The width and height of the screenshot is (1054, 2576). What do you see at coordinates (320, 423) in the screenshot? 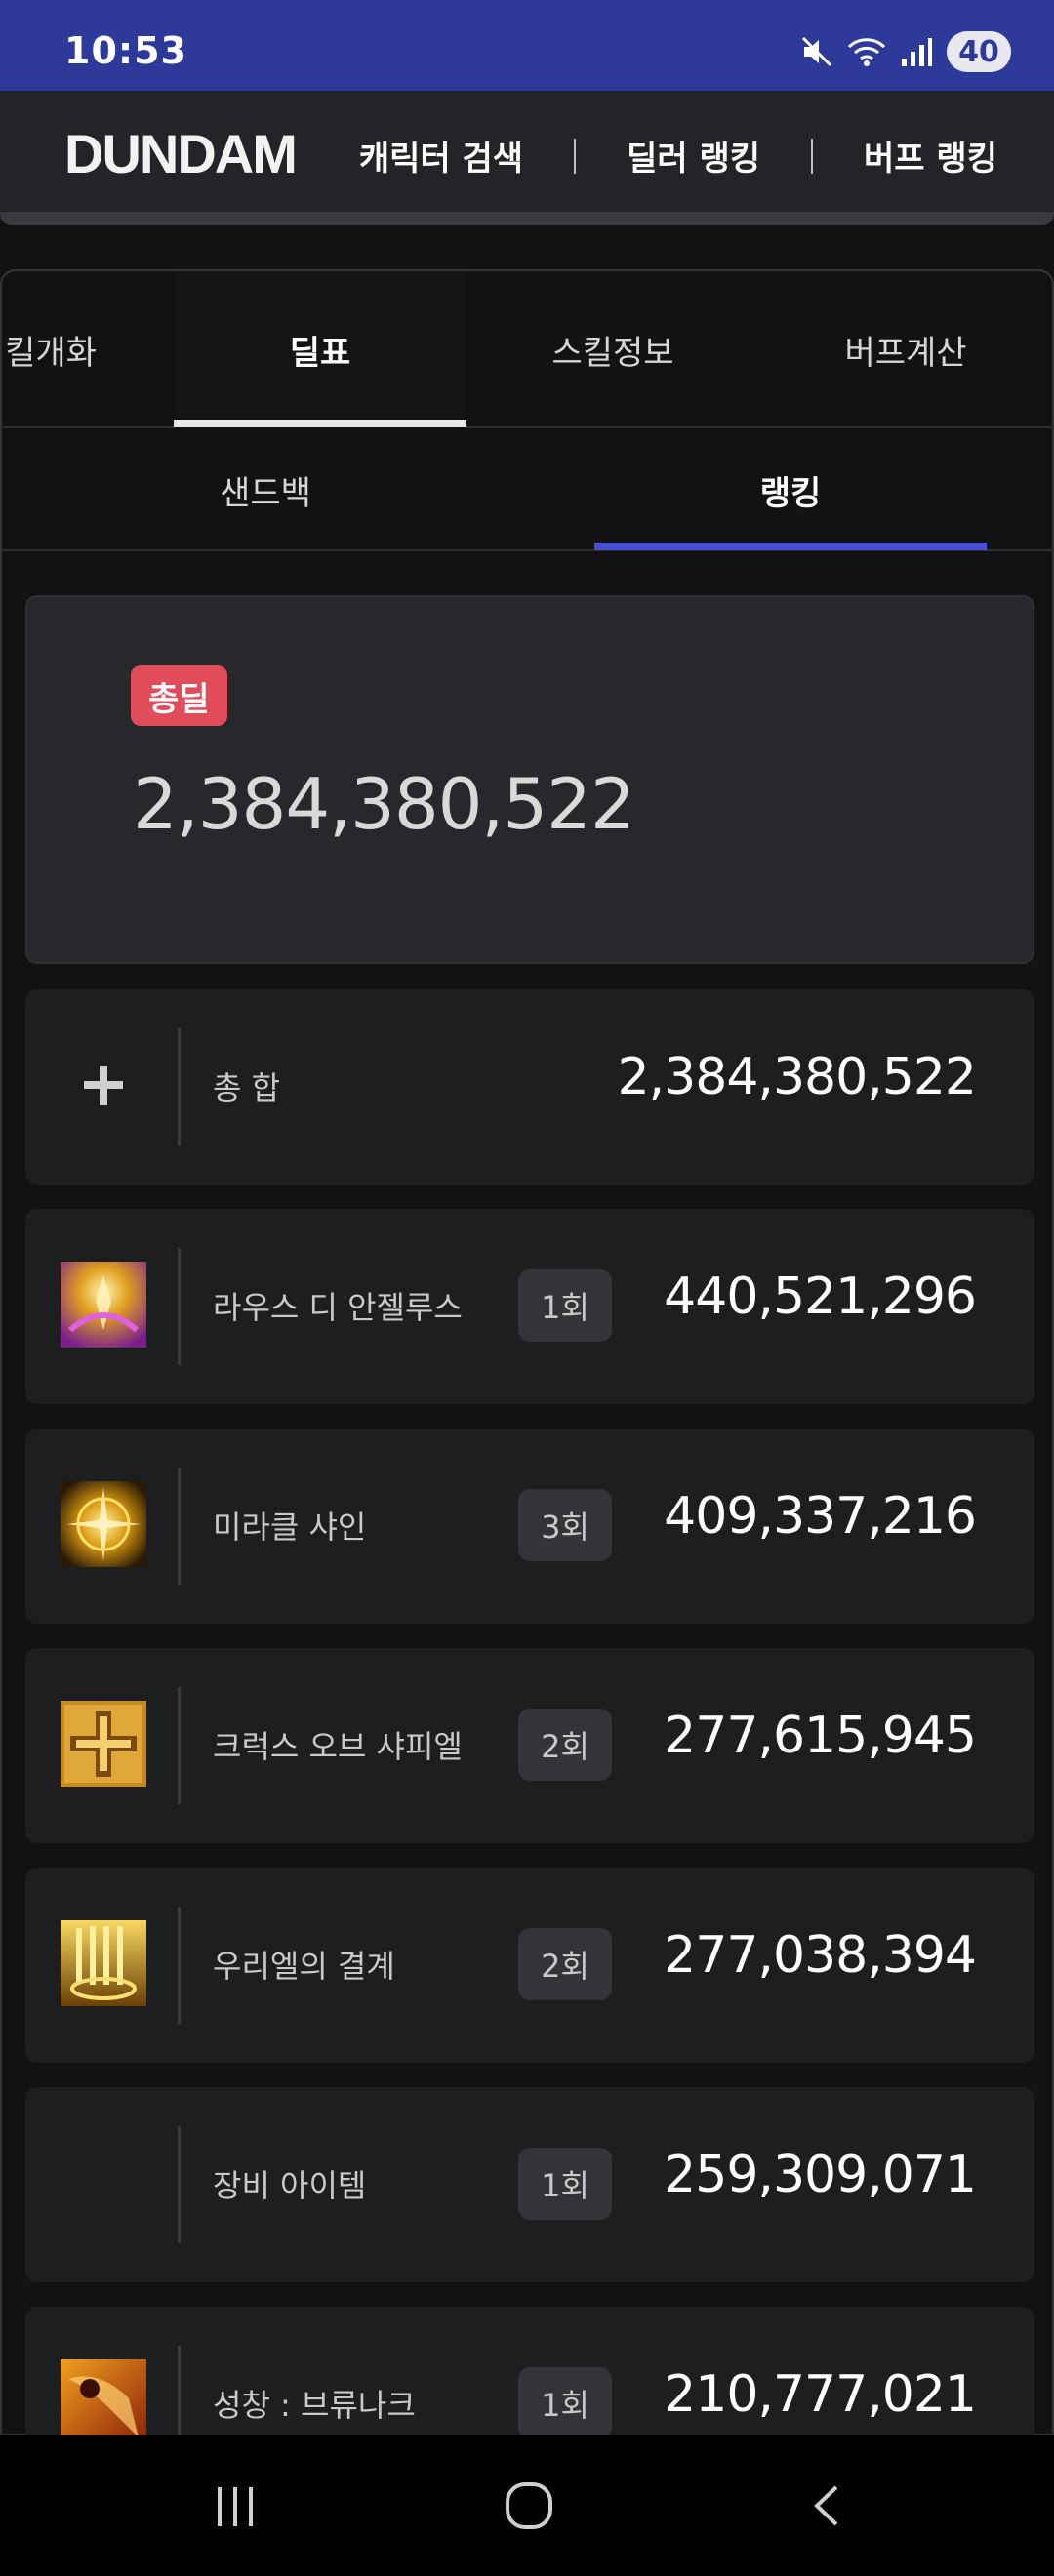
I see `active-tab-indicator` at bounding box center [320, 423].